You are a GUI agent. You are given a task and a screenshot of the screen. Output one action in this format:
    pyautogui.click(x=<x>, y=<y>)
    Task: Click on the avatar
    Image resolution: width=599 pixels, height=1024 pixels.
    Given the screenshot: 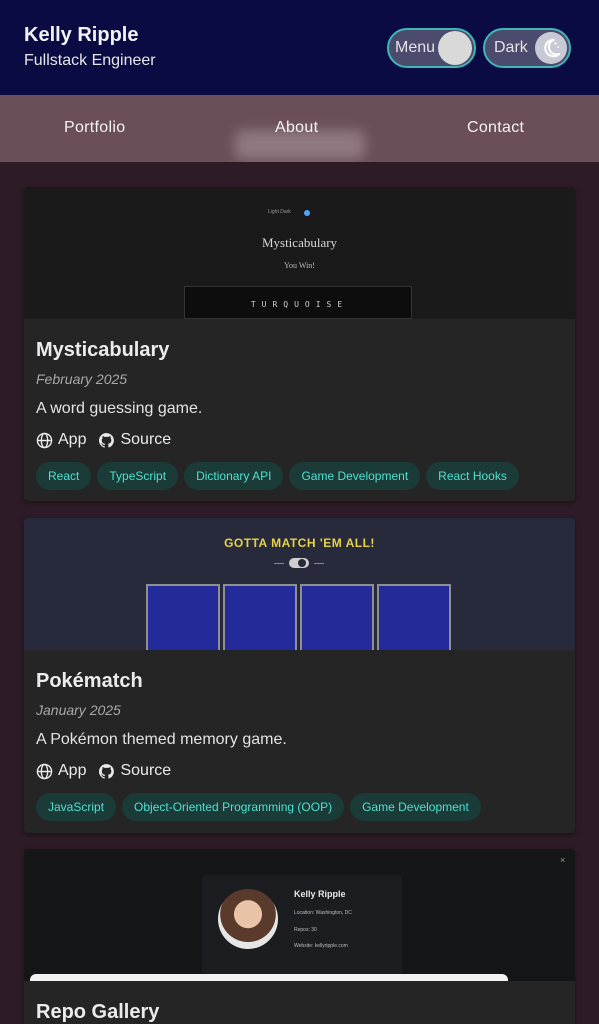 What is the action you would take?
    pyautogui.click(x=248, y=919)
    